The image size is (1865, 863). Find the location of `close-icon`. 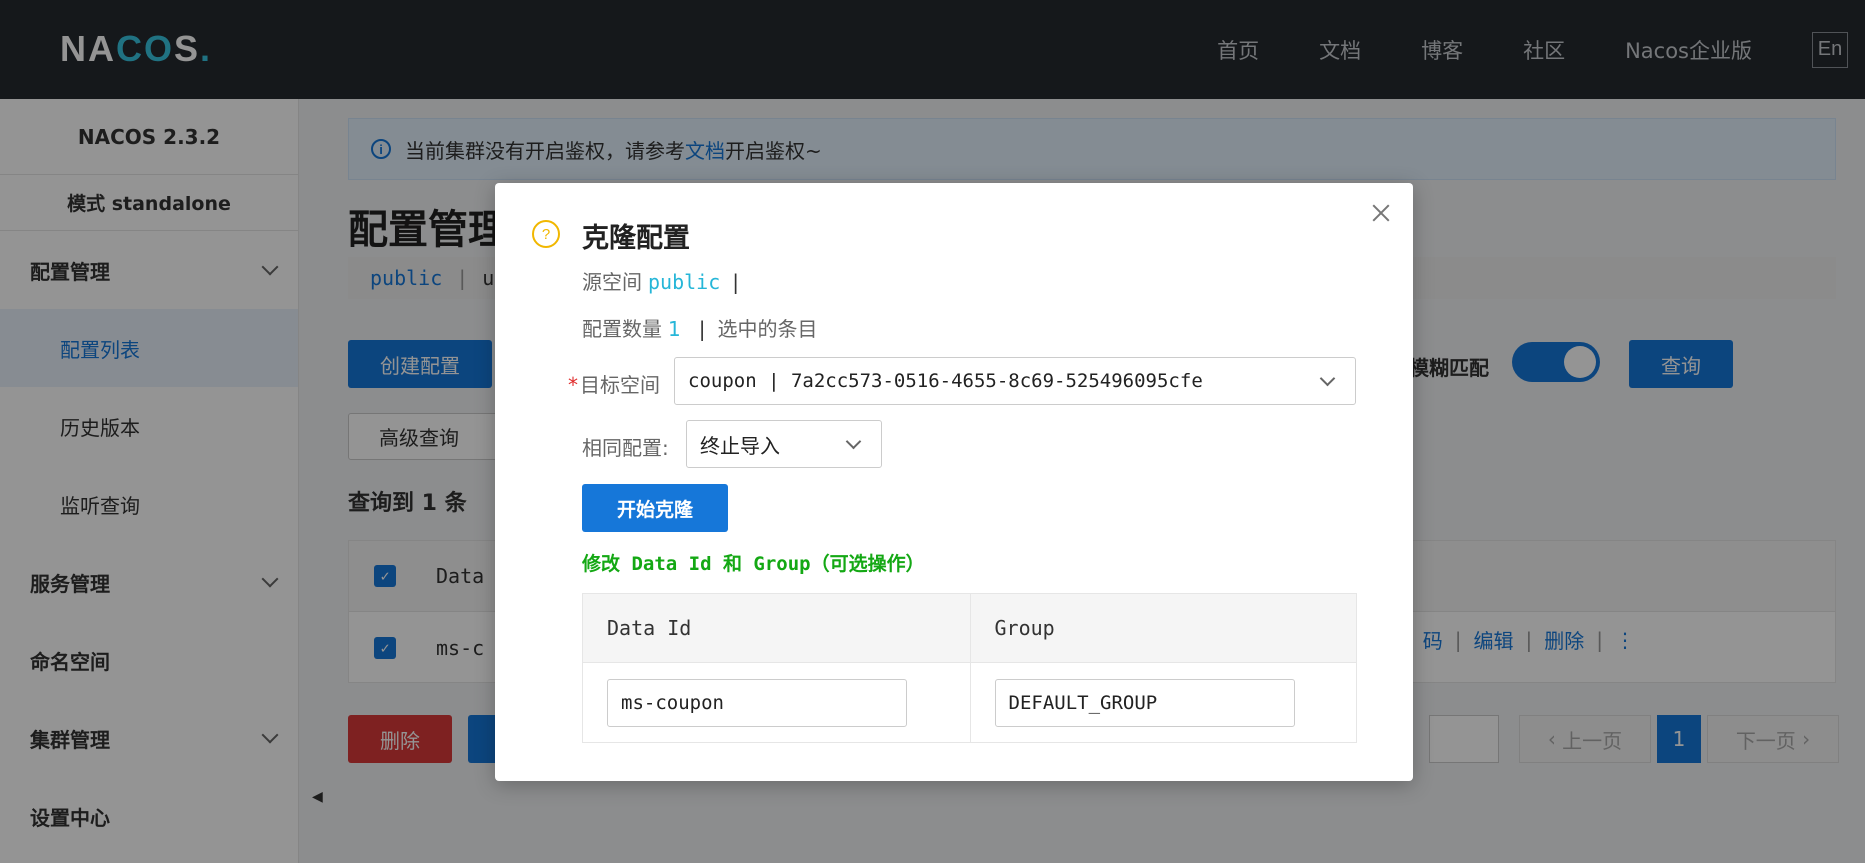

close-icon is located at coordinates (1381, 213).